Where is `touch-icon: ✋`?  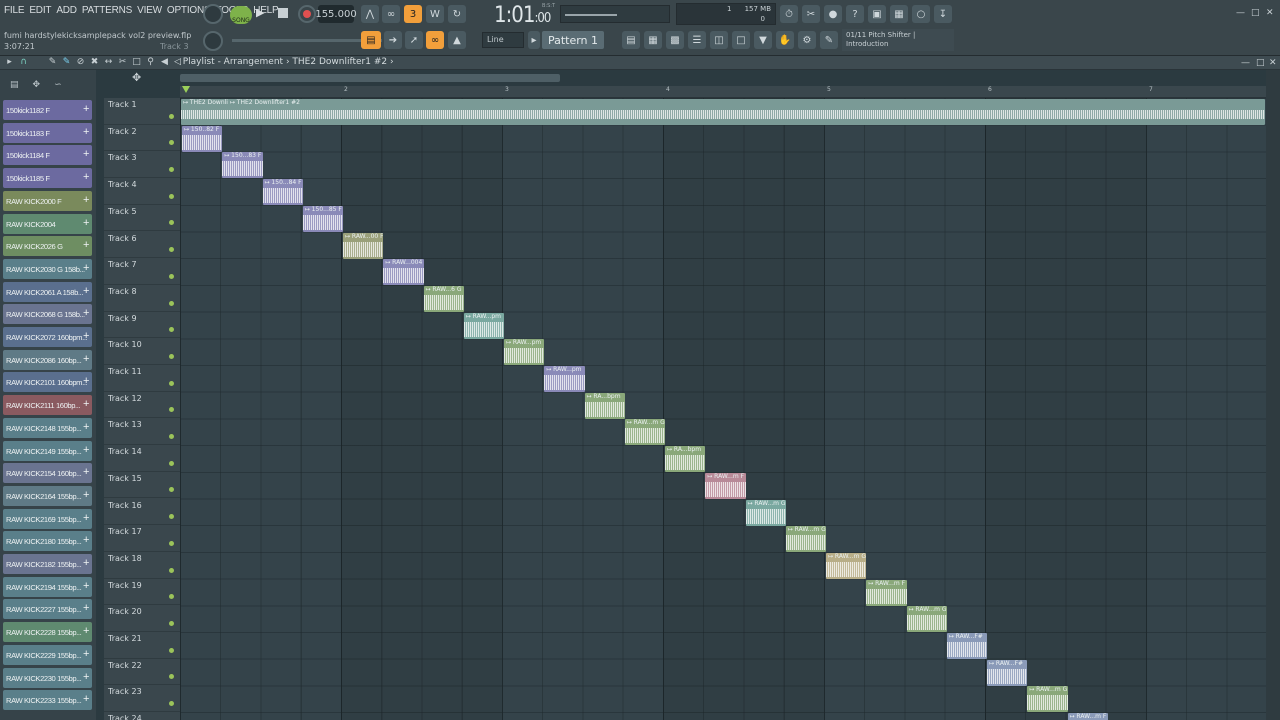
touch-icon: ✋ is located at coordinates (785, 40).